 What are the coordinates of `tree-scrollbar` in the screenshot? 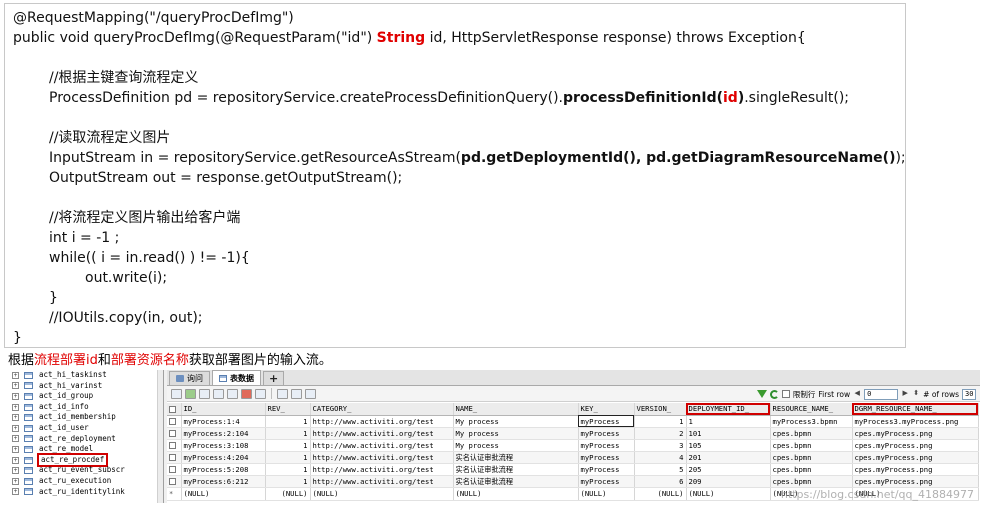 It's located at (160, 436).